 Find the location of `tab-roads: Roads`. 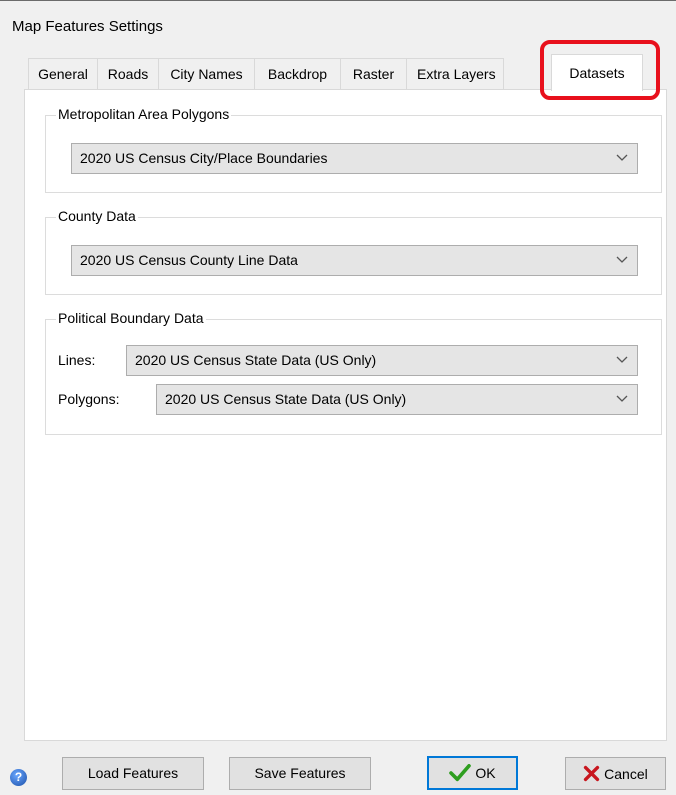

tab-roads: Roads is located at coordinates (128, 74).